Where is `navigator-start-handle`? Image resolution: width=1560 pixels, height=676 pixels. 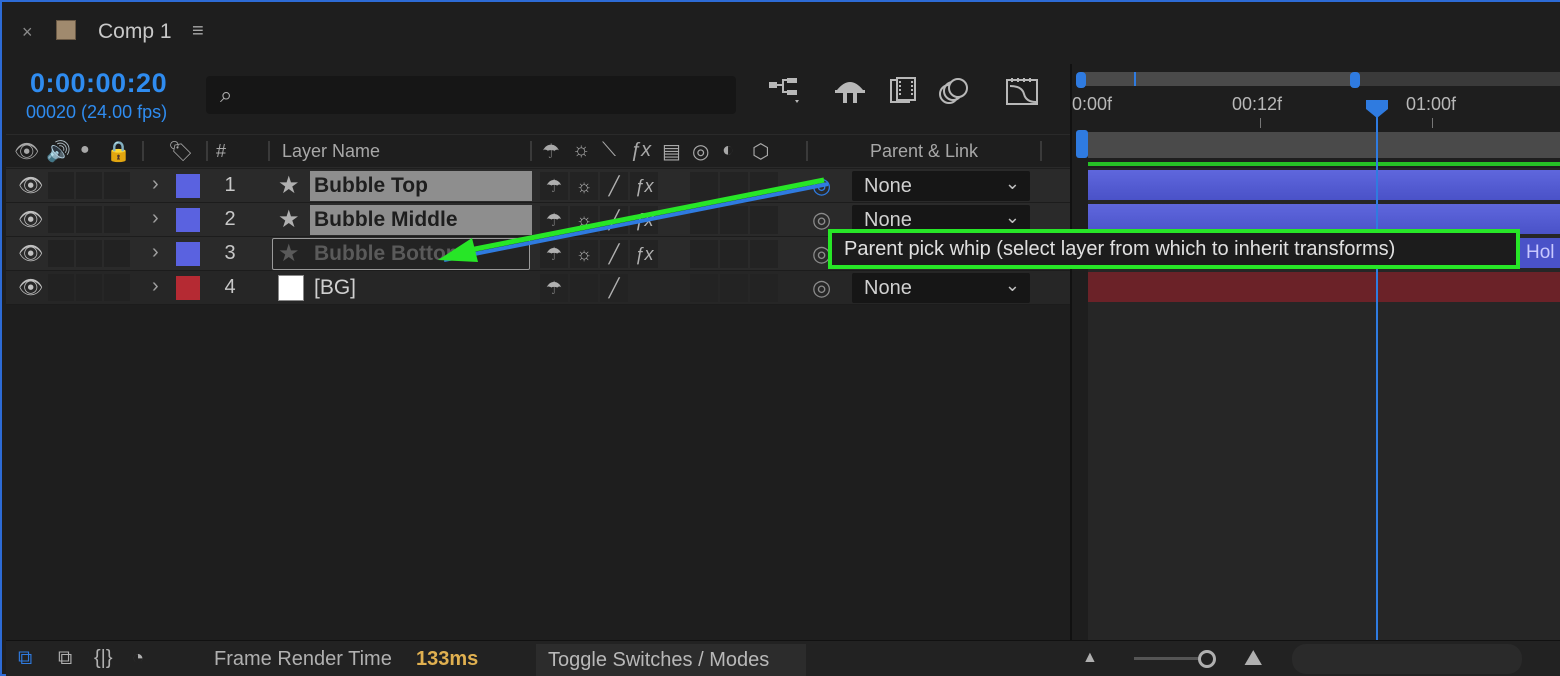 navigator-start-handle is located at coordinates (1081, 80).